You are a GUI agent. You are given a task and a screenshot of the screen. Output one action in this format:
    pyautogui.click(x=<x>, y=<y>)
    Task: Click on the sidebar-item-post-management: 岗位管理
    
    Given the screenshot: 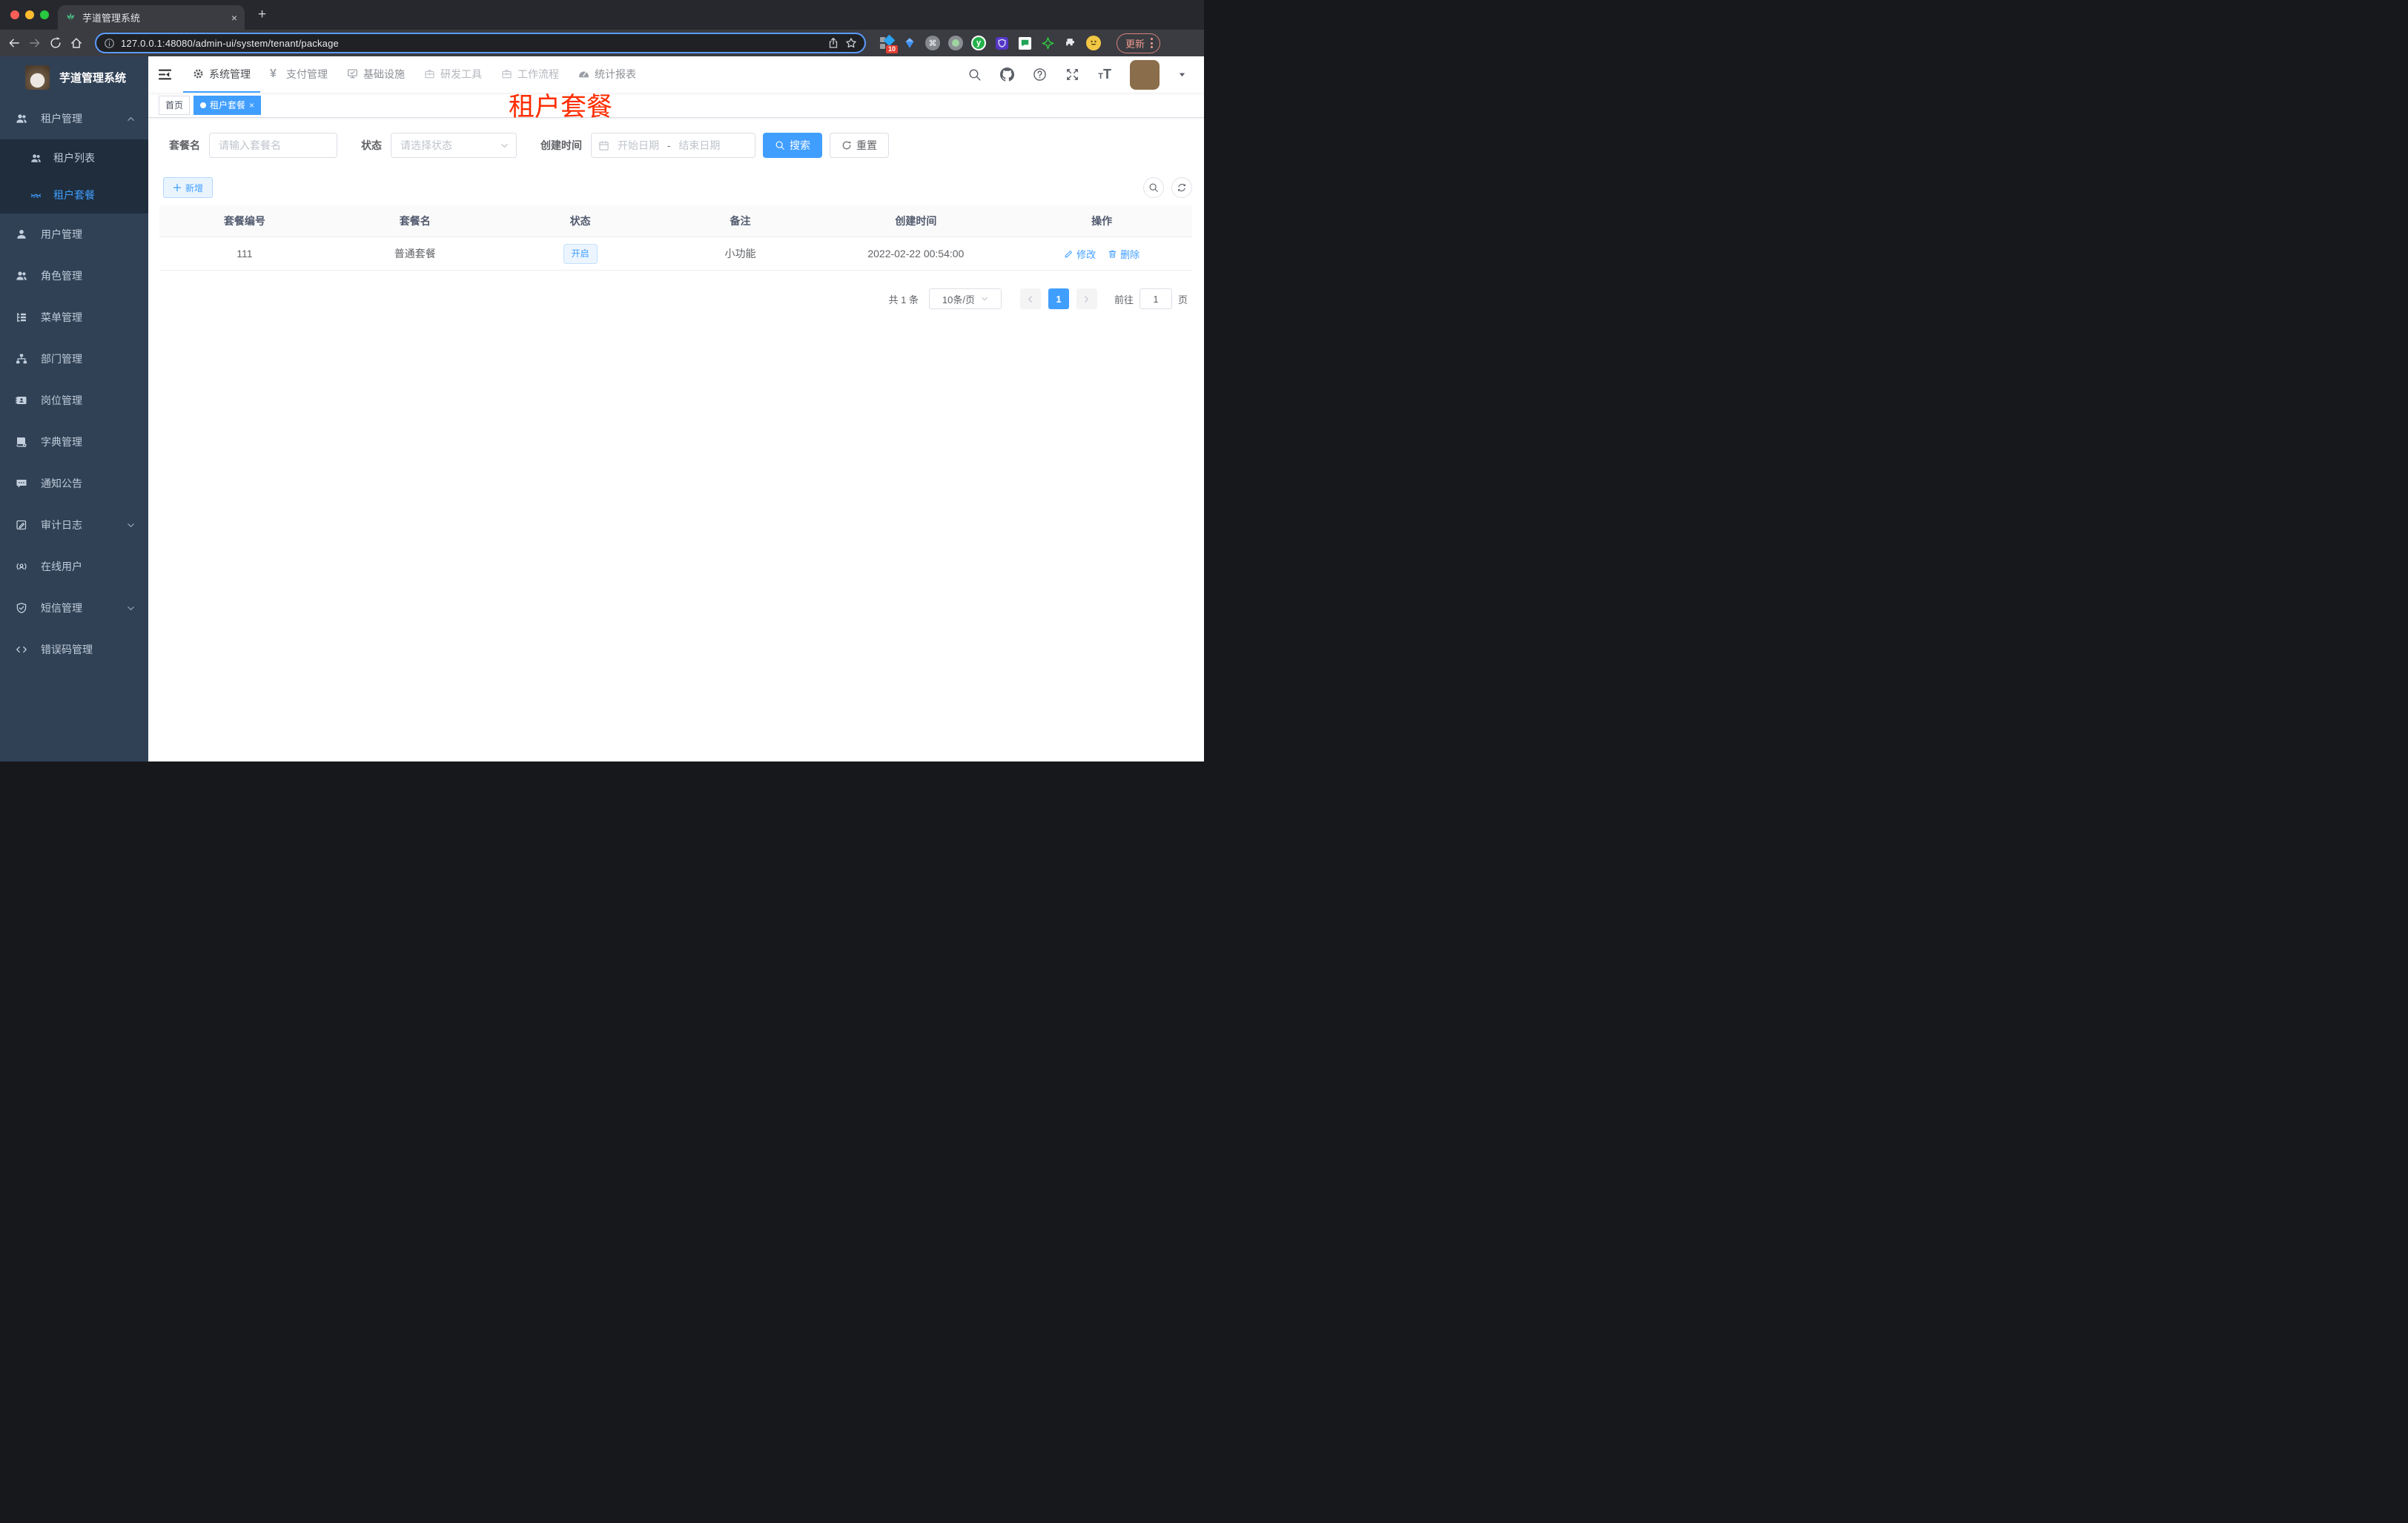 What is the action you would take?
    pyautogui.click(x=74, y=400)
    